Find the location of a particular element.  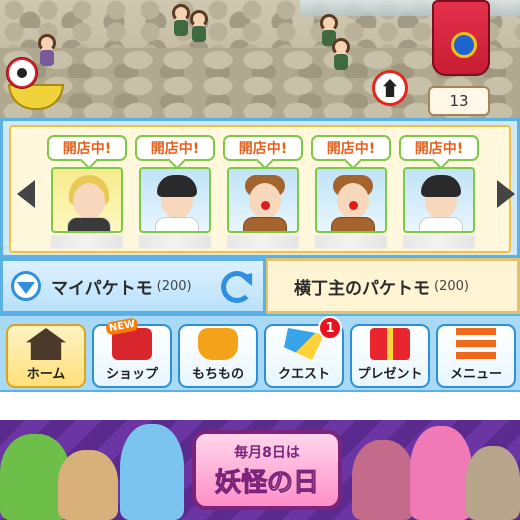

refresh-icon is located at coordinates (237, 287).